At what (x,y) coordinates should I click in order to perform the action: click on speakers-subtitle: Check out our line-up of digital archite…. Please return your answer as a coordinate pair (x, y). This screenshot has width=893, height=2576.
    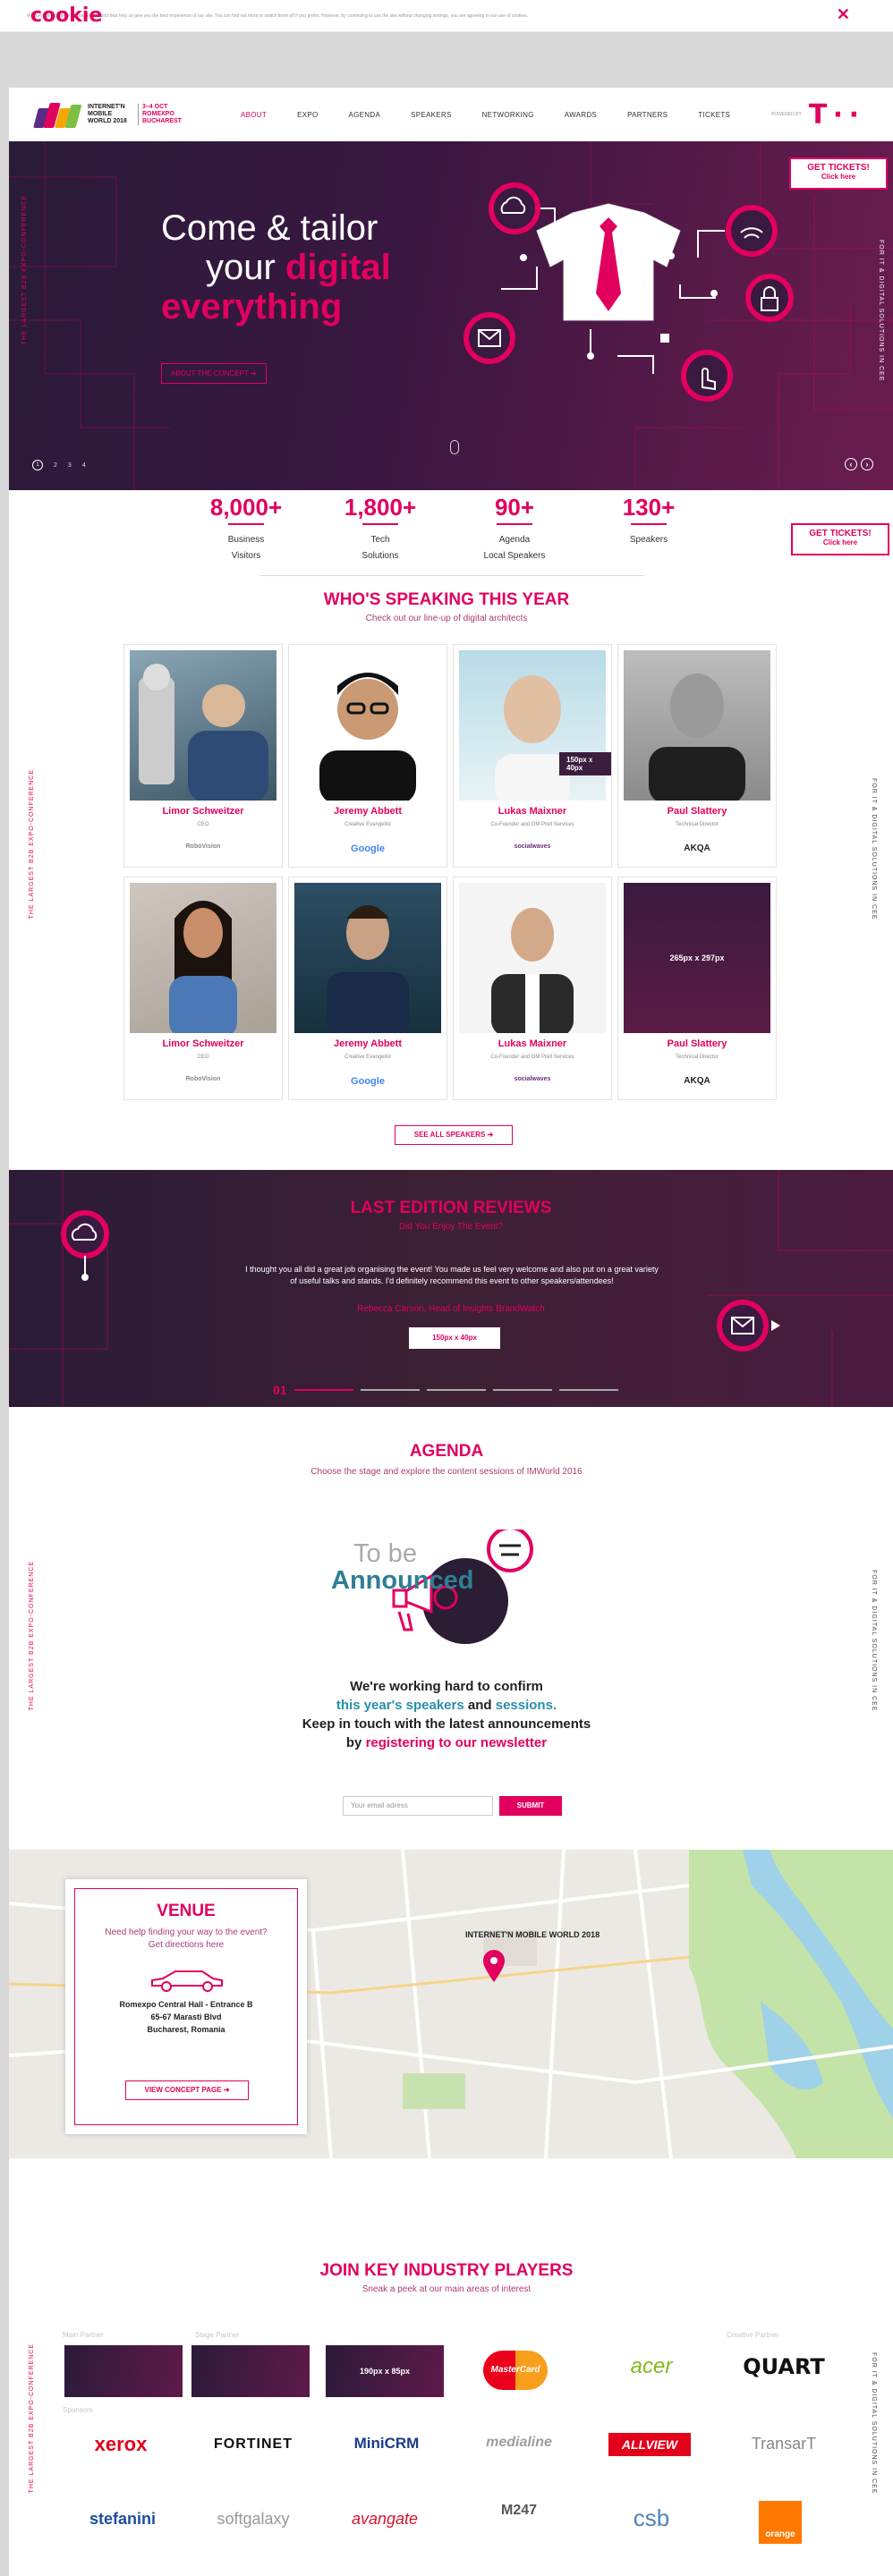
    Looking at the image, I should click on (446, 618).